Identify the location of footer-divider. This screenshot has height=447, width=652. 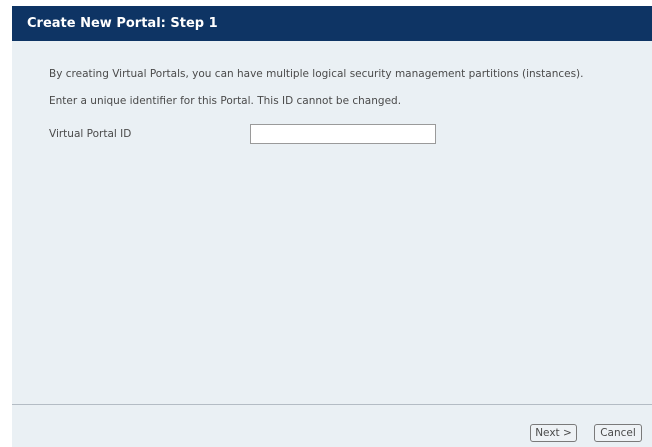
(332, 404).